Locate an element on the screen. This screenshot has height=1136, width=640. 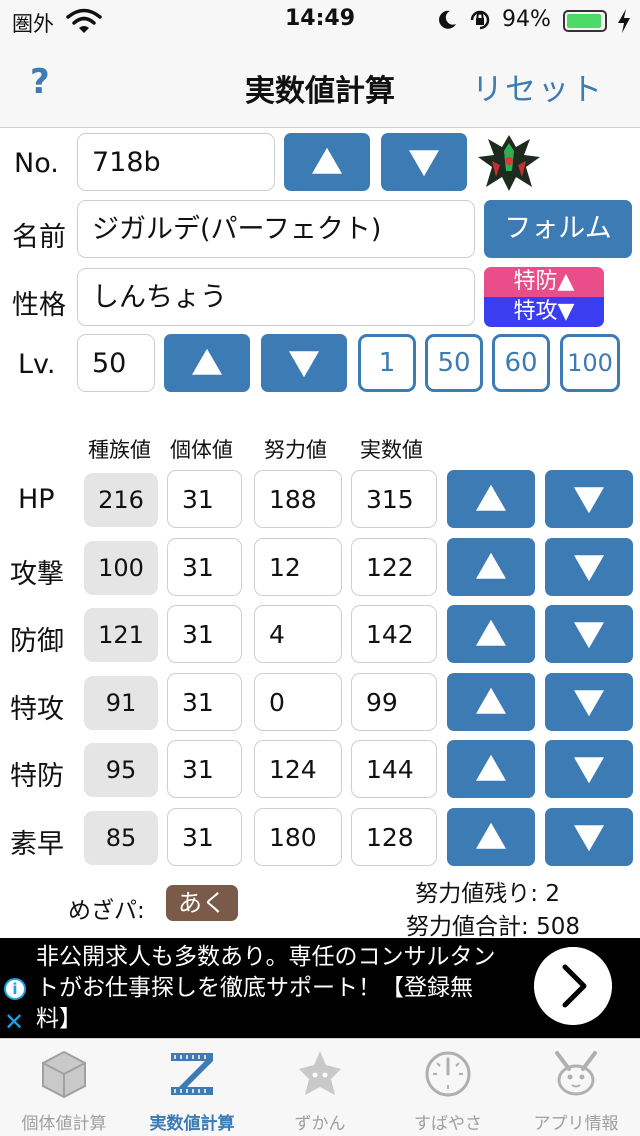
number-down-button is located at coordinates (424, 162).